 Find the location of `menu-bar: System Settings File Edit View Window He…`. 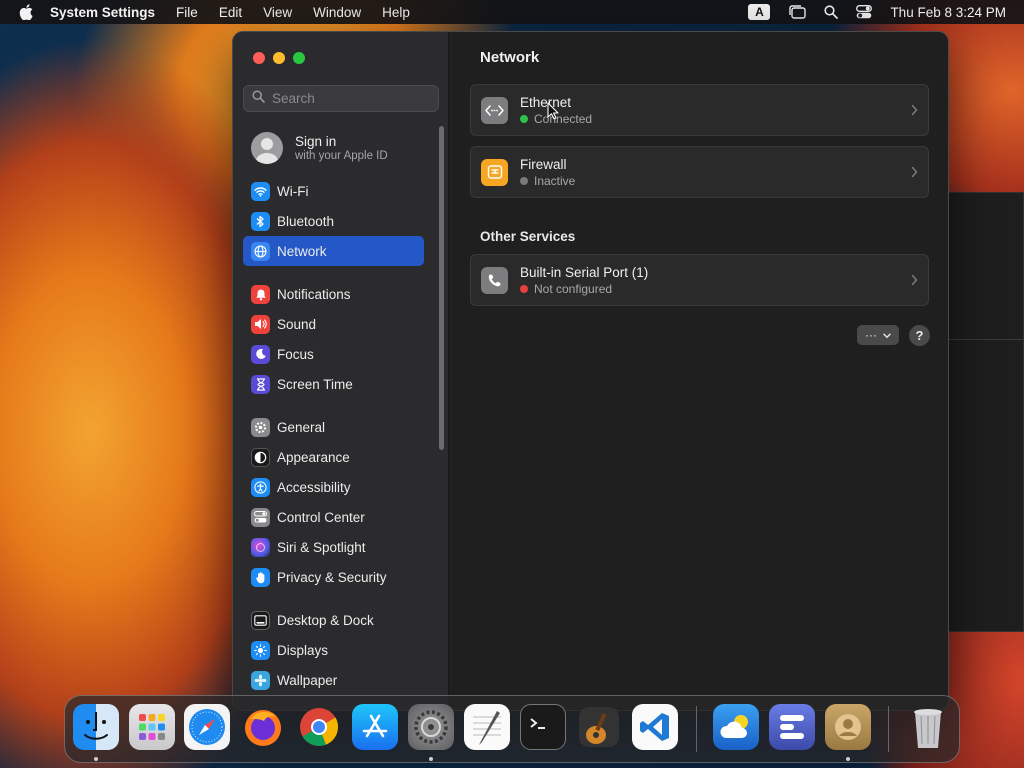

menu-bar: System Settings File Edit View Window He… is located at coordinates (512, 12).